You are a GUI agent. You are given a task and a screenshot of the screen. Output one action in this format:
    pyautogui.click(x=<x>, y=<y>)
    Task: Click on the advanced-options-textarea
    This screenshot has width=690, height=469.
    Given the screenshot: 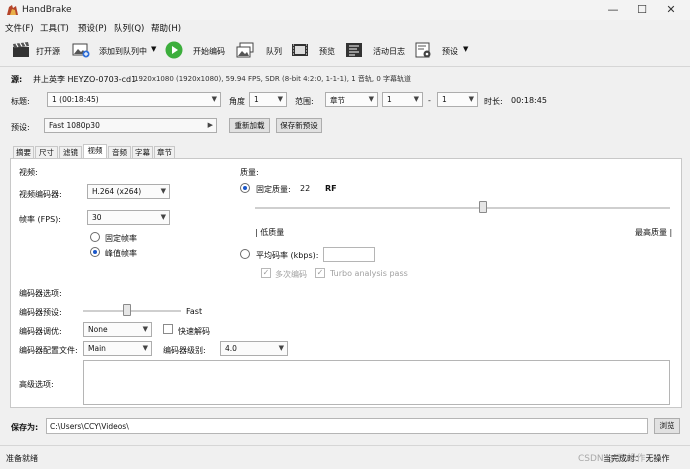 What is the action you would take?
    pyautogui.click(x=376, y=382)
    